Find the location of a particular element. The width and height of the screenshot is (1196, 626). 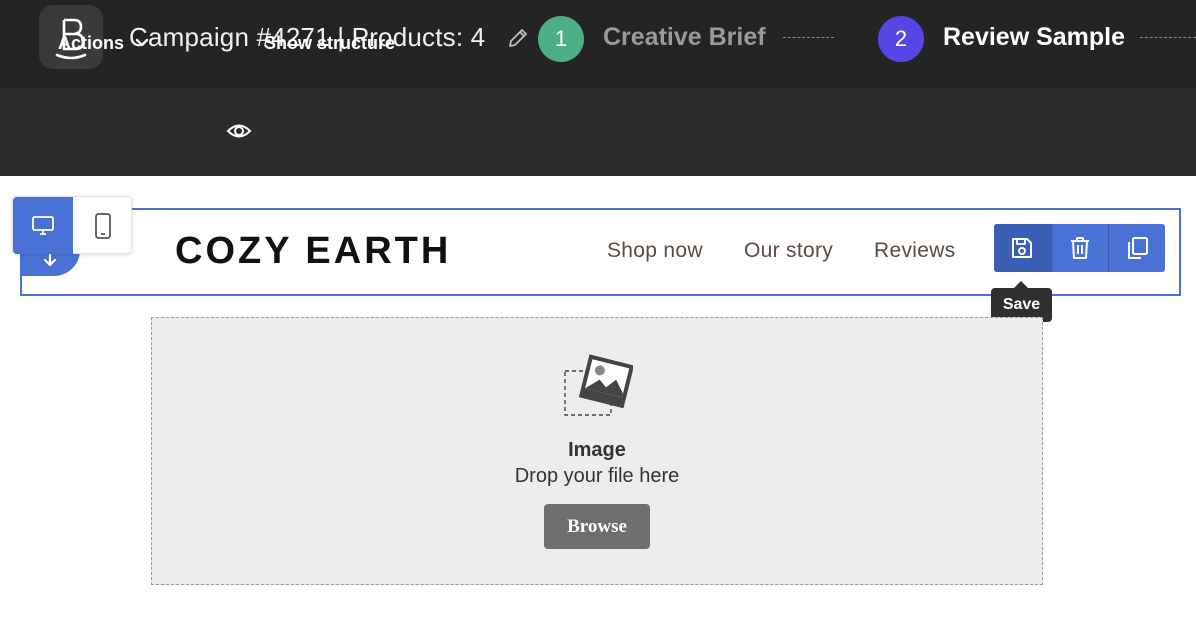

dropzone-subtitle: Drop your file here is located at coordinates (597, 476).